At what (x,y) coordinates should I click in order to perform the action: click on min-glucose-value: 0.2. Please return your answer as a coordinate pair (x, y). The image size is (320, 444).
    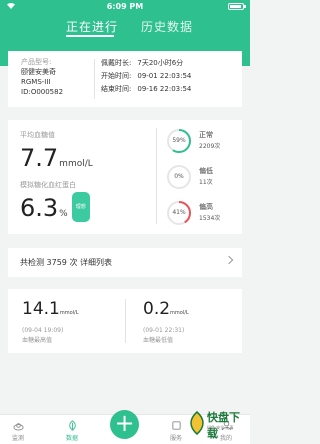
    Looking at the image, I should click on (157, 309).